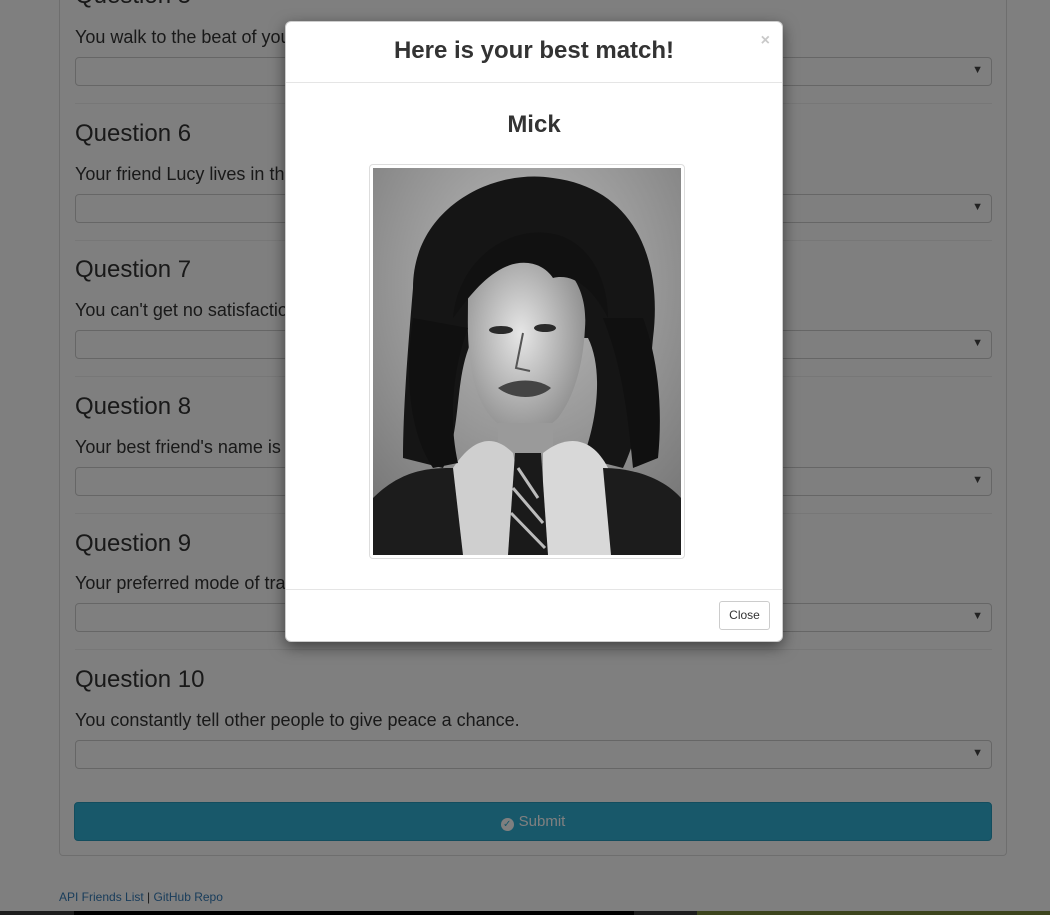  I want to click on close-icon: ×, so click(765, 41).